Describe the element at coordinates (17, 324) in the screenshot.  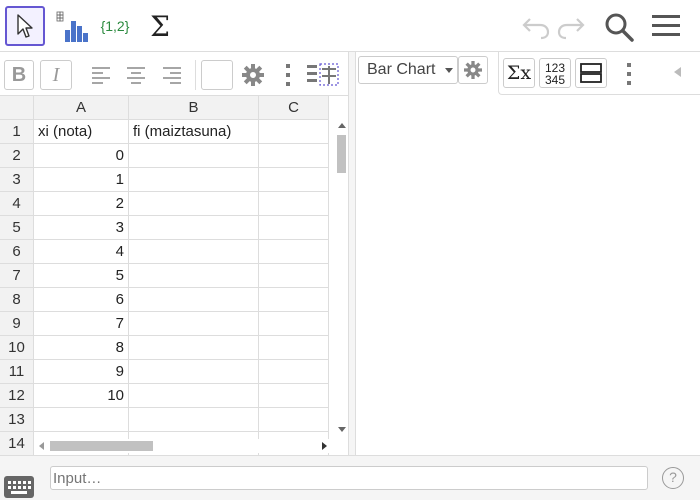
I see `row-header: 9` at that location.